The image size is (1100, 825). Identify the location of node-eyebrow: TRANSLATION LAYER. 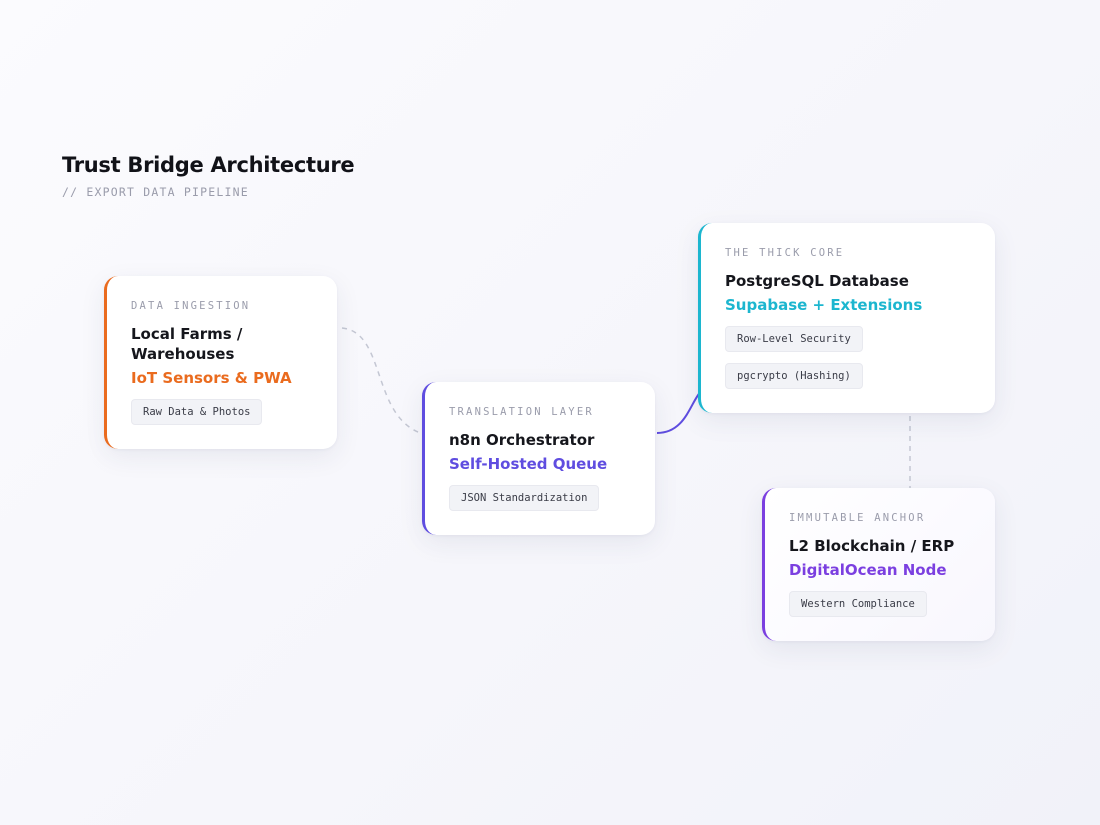
(521, 412).